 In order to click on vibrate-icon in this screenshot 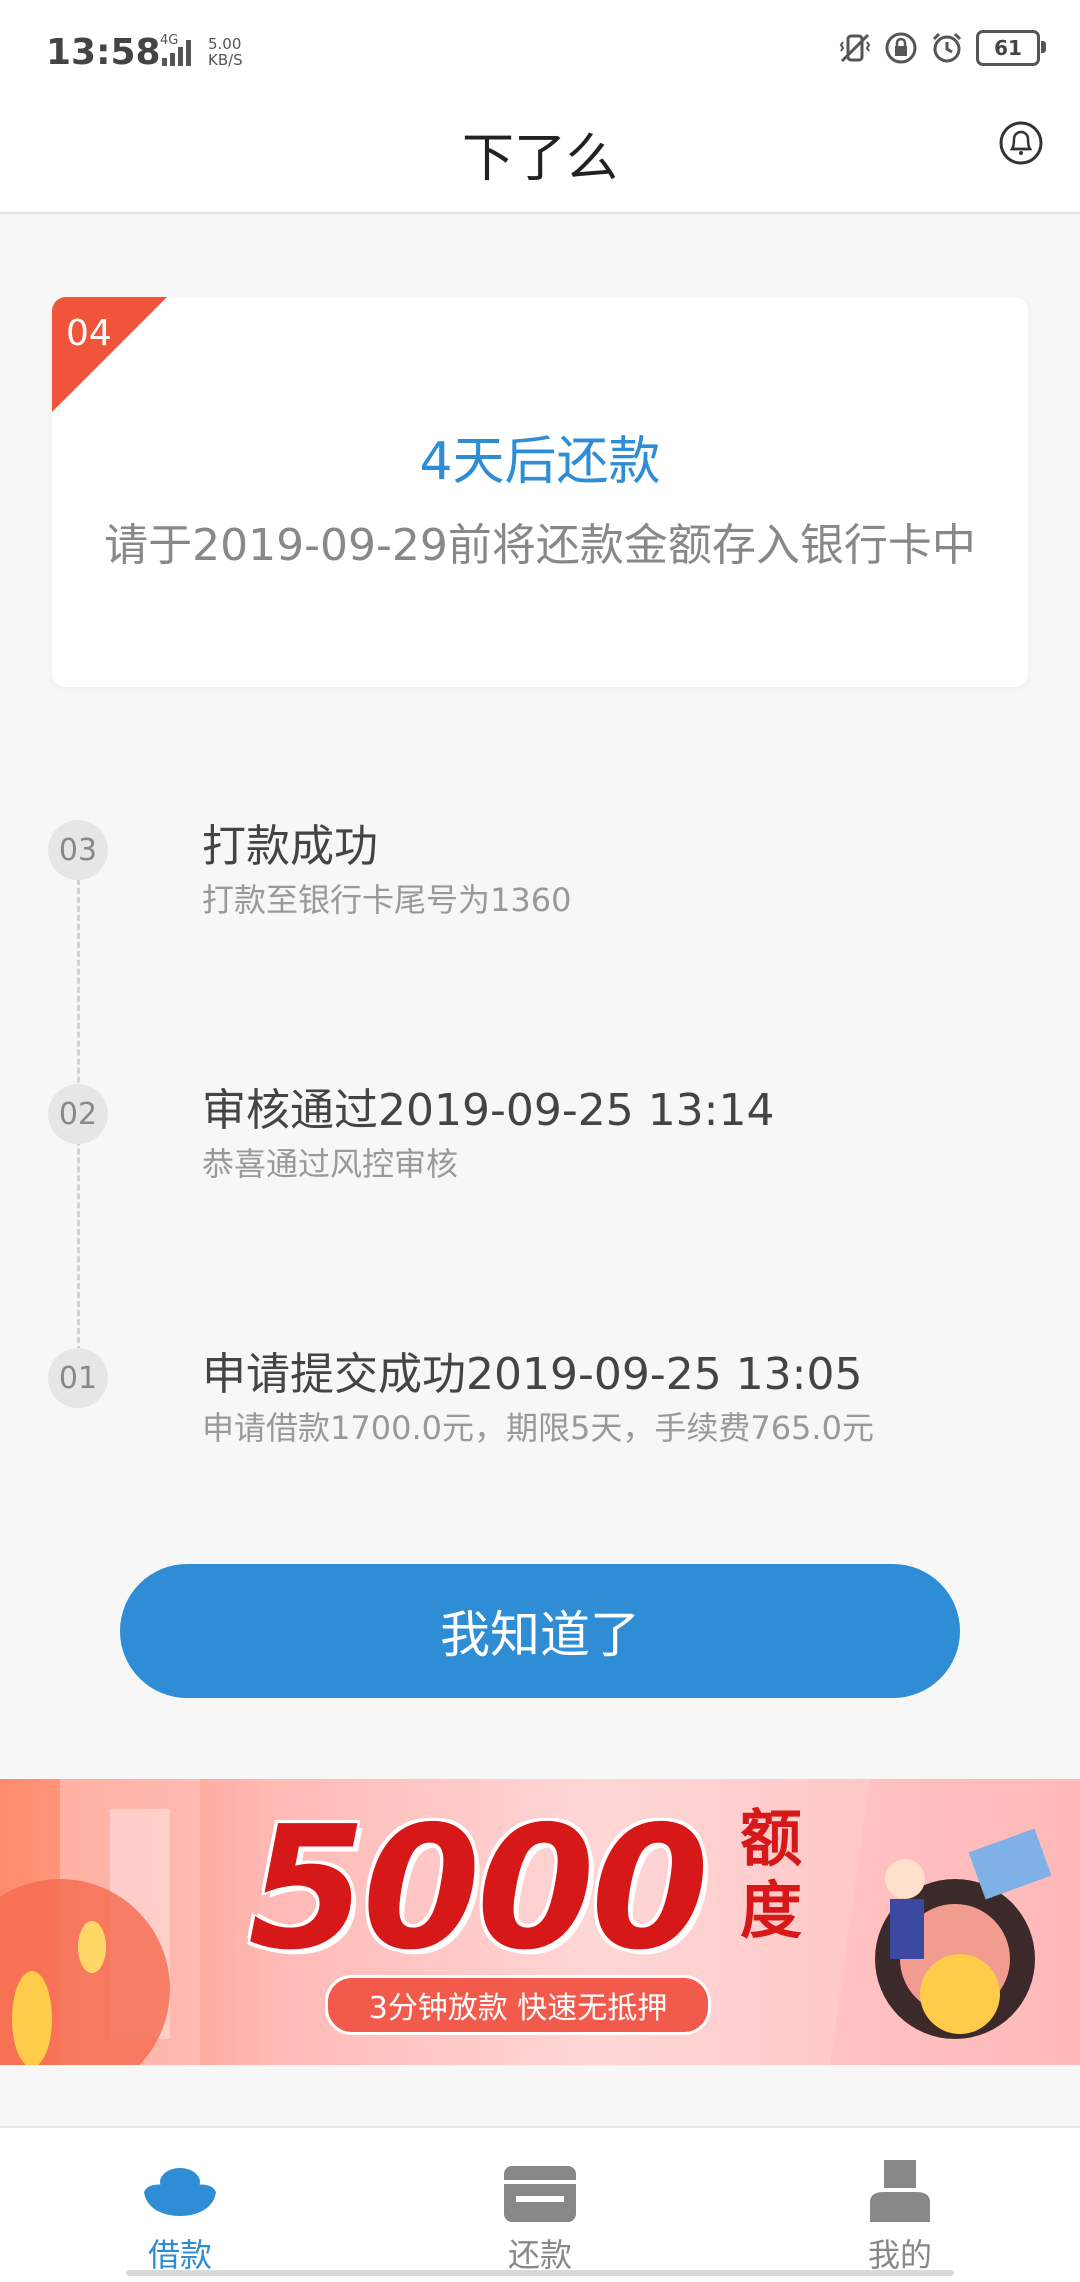, I will do `click(855, 48)`.